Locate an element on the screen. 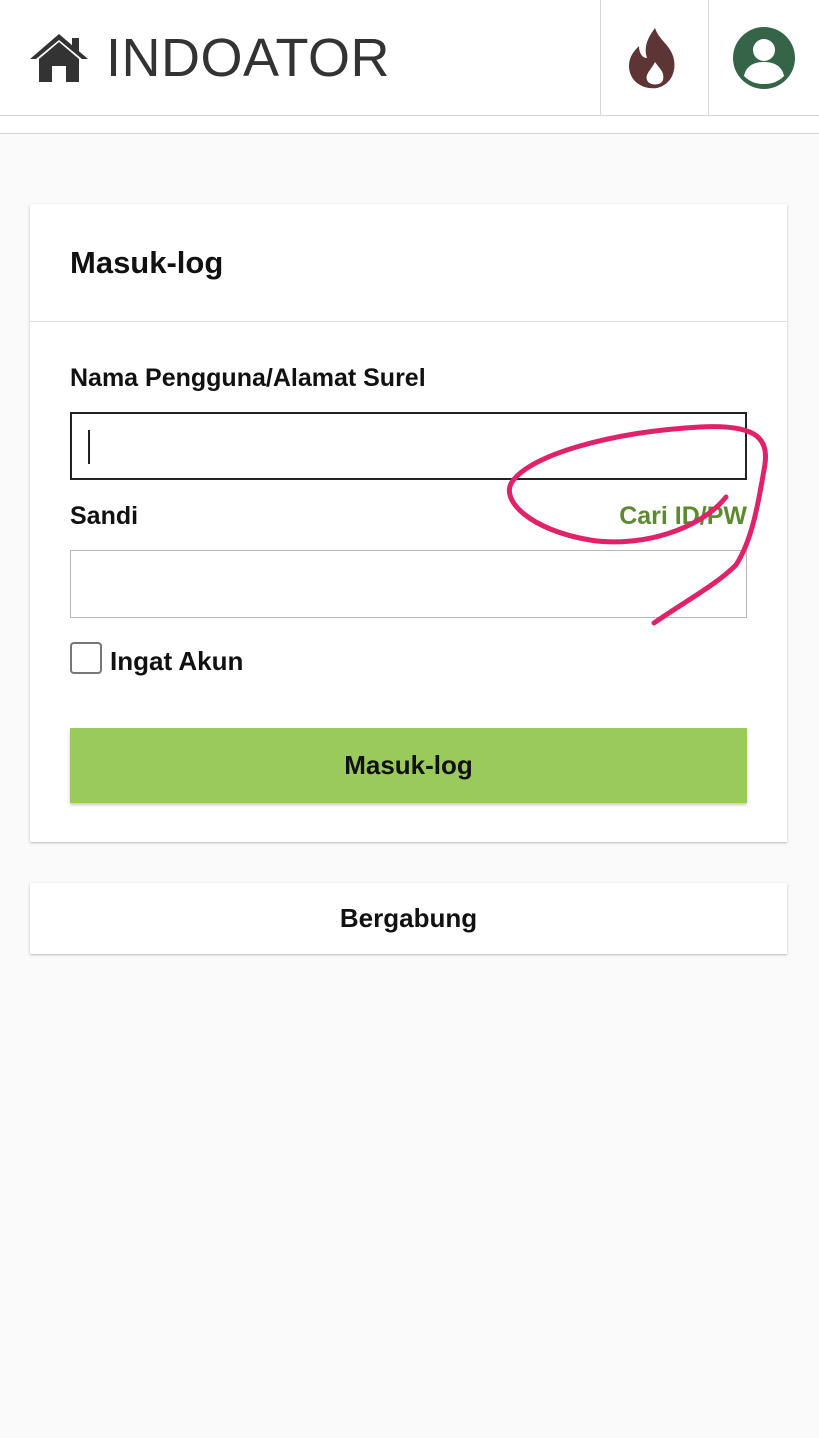 Image resolution: width=819 pixels, height=1438 pixels. join-label: Bergabung is located at coordinates (408, 918).